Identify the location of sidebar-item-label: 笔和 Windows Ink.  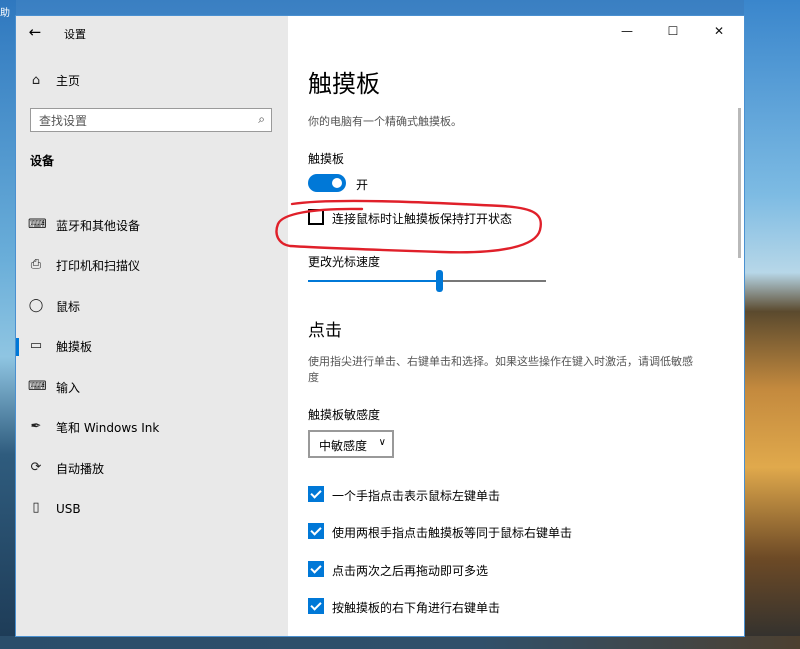
(108, 428).